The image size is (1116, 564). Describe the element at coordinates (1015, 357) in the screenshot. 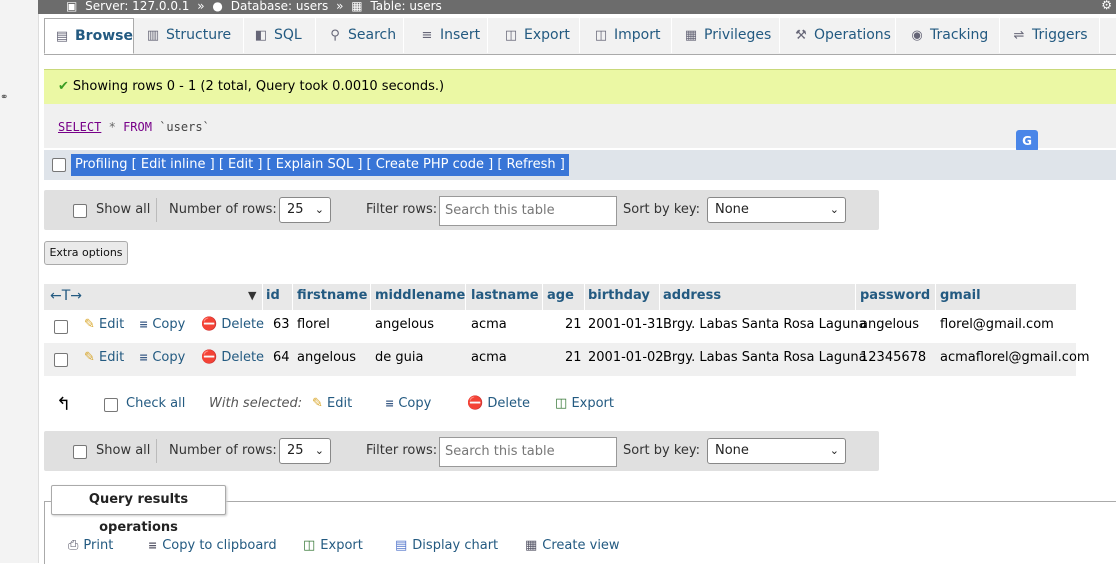

I see `cell-gmail: acmaflorel@gmail.com` at that location.